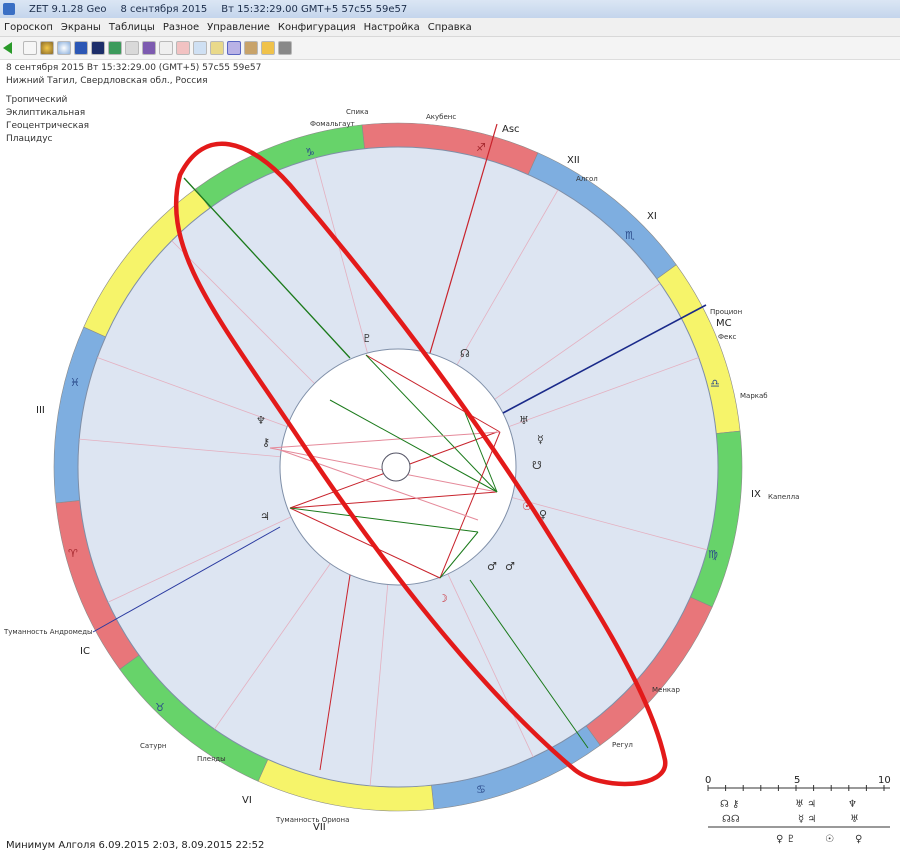 Image resolution: width=900 pixels, height=858 pixels. I want to click on star-menkar: Менкар, so click(666, 690).